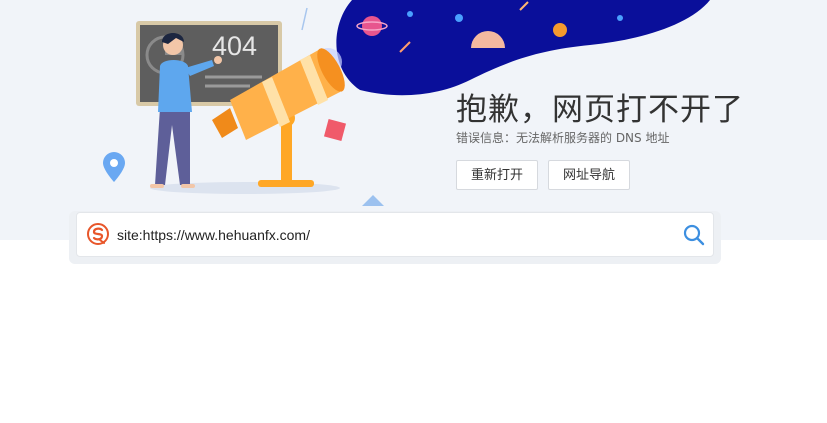 The width and height of the screenshot is (827, 423). I want to click on magnifier-icon, so click(694, 235).